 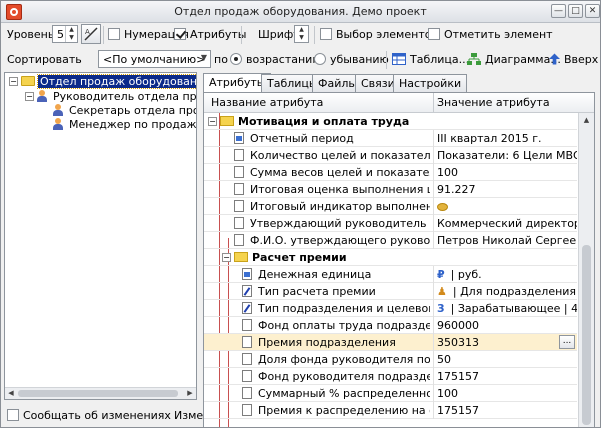 What do you see at coordinates (336, 291) in the screenshot?
I see `row-name: Тип расчета премии` at bounding box center [336, 291].